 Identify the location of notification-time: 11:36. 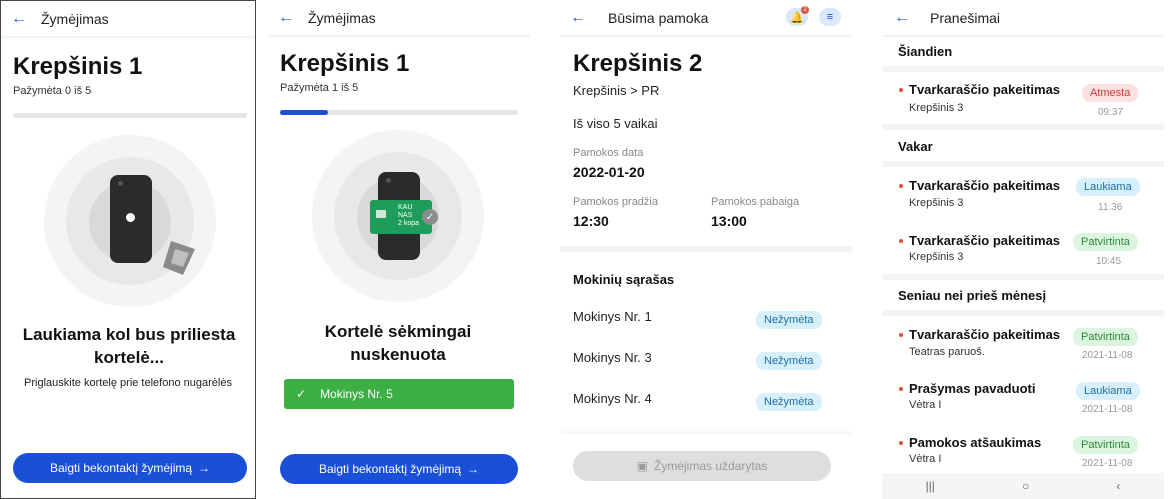
(1110, 207).